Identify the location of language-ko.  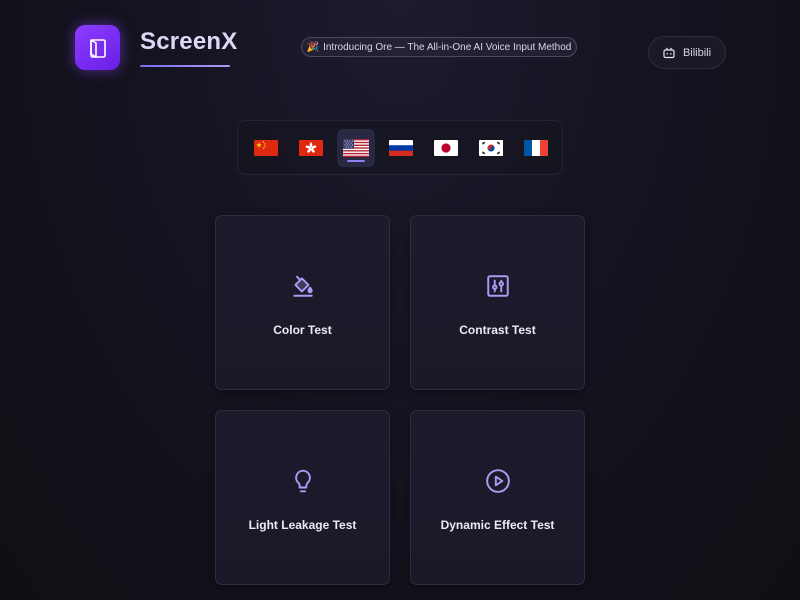
(491, 148).